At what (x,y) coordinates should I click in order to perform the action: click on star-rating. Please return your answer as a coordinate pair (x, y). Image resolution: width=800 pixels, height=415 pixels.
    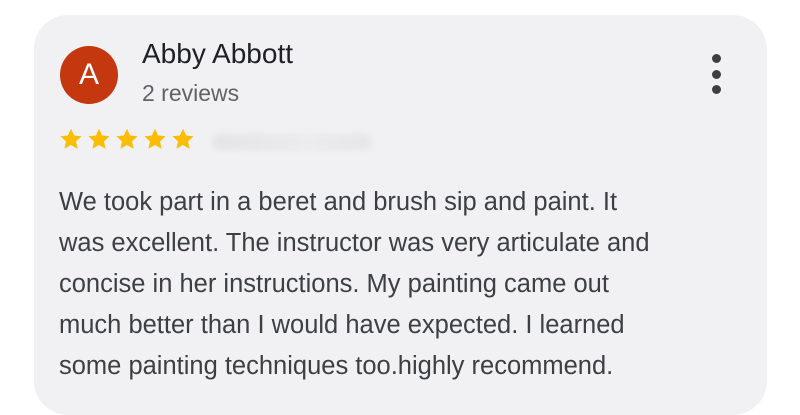
    Looking at the image, I should click on (127, 139).